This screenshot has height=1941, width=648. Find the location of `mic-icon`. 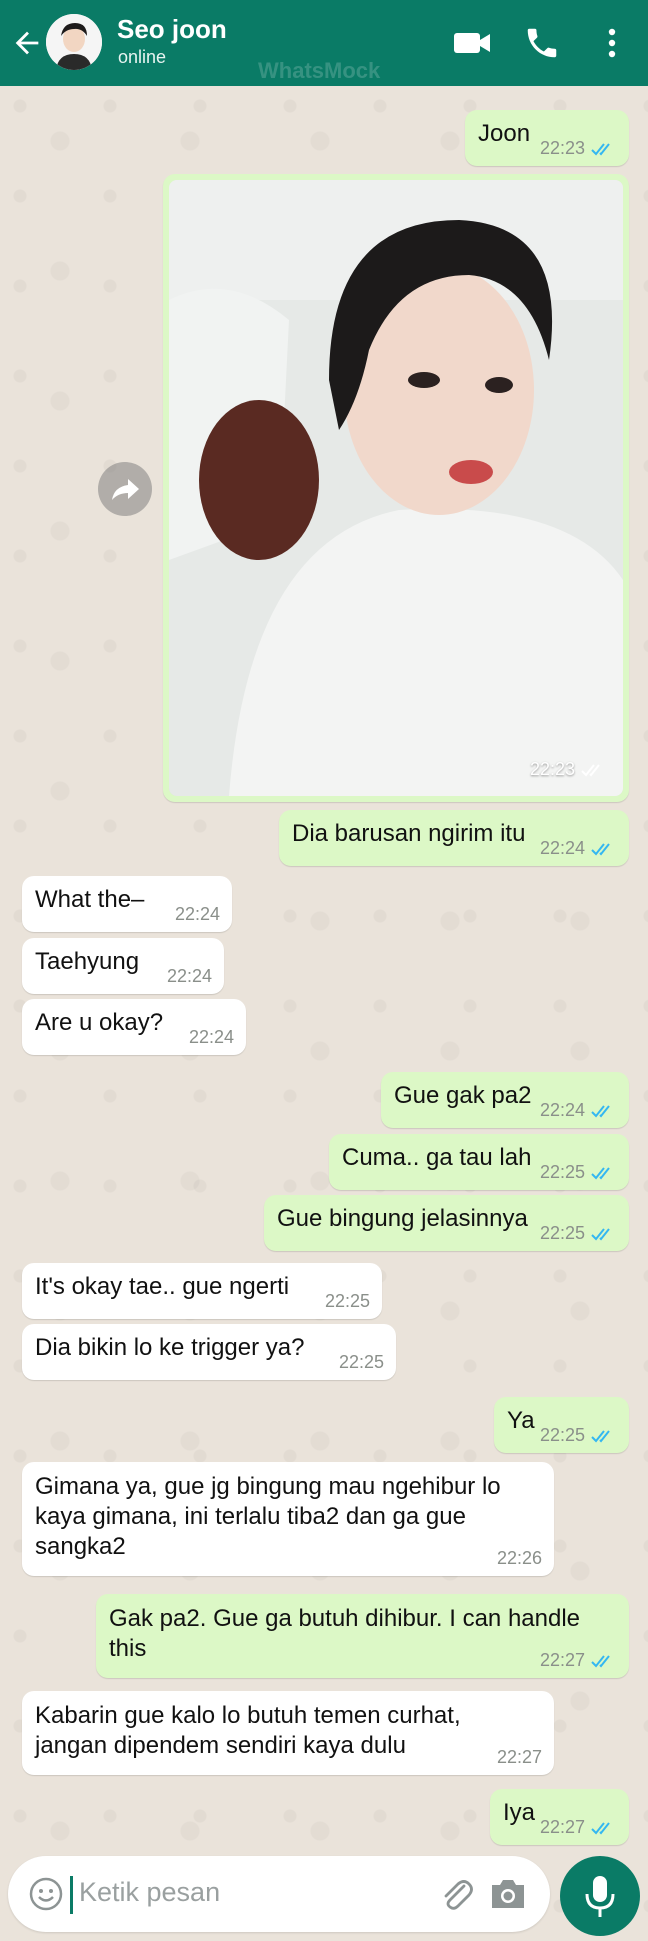

mic-icon is located at coordinates (600, 1896).